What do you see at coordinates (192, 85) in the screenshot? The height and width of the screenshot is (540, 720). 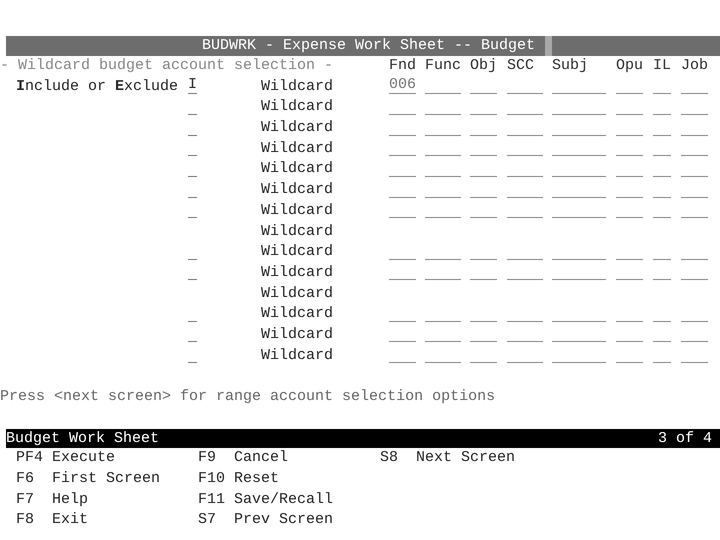 I see `input-field: I` at bounding box center [192, 85].